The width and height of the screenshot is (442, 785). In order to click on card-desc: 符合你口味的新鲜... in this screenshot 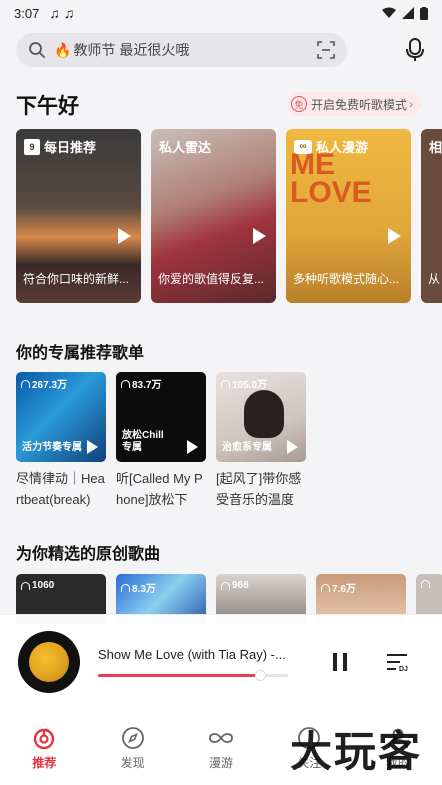, I will do `click(76, 279)`.